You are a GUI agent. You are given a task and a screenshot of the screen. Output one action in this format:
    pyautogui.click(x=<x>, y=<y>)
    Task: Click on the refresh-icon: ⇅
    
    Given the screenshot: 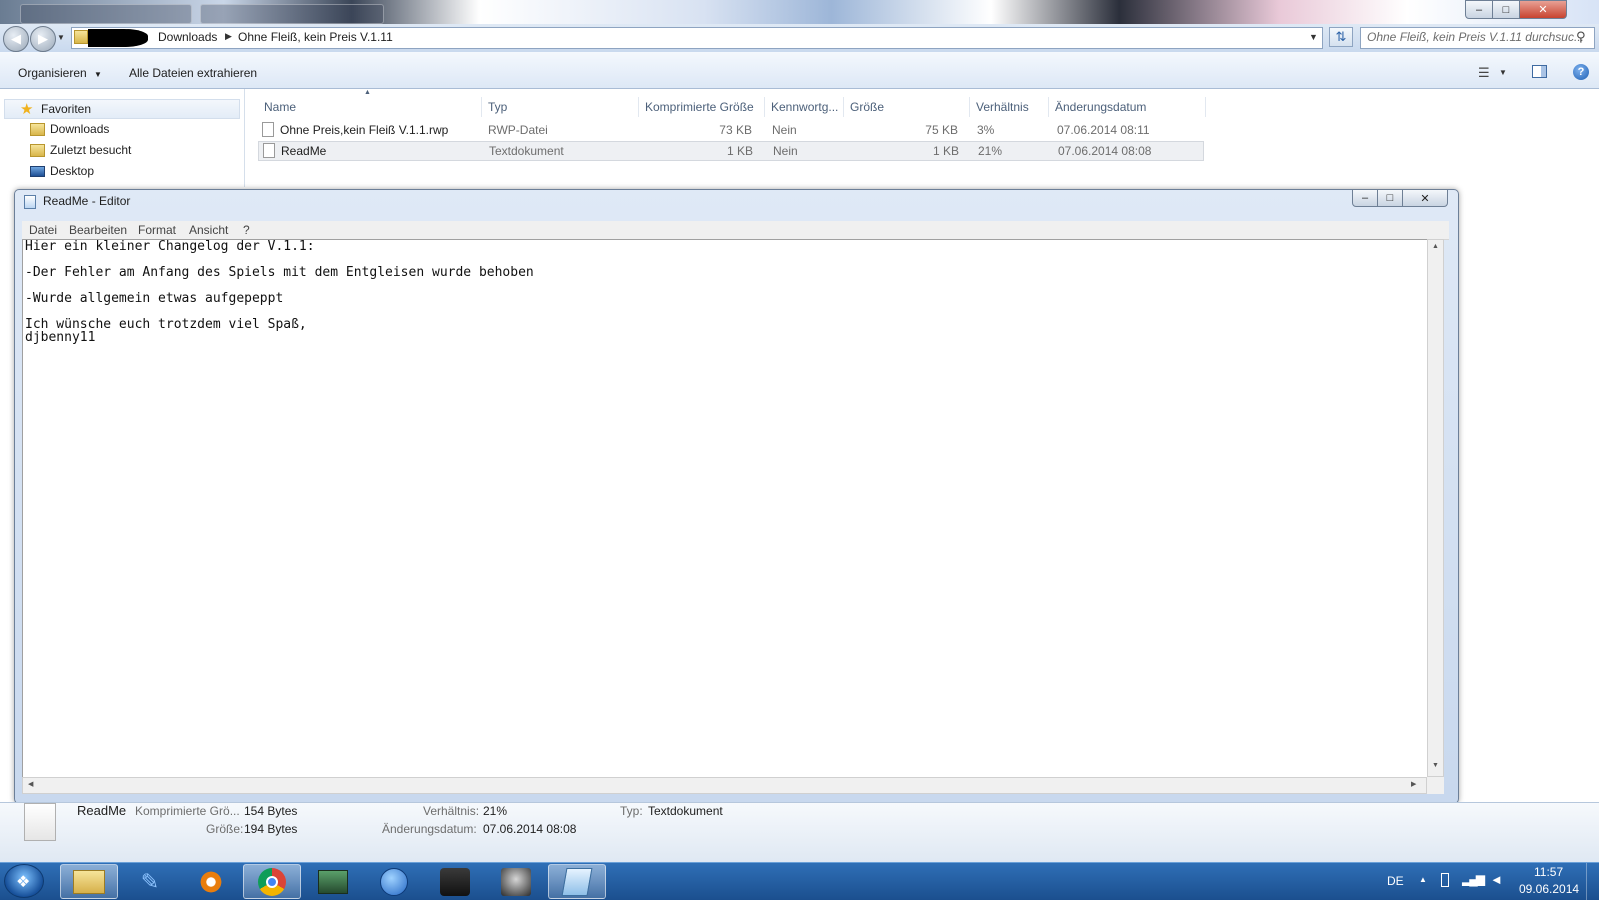 What is the action you would take?
    pyautogui.click(x=1341, y=36)
    